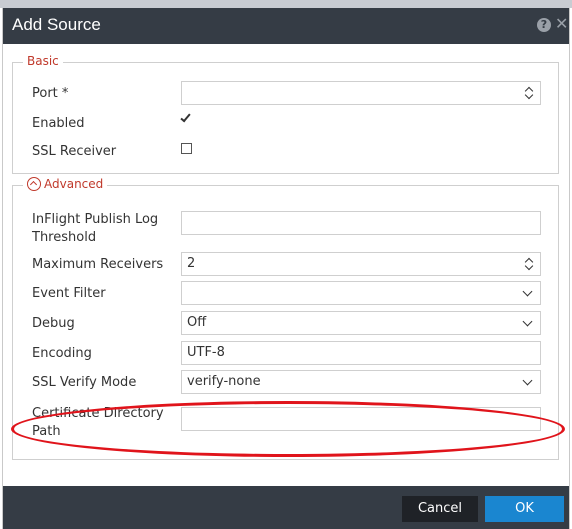  Describe the element at coordinates (98, 422) in the screenshot. I see `certificate-directory-label: Certificate Directory Path` at that location.